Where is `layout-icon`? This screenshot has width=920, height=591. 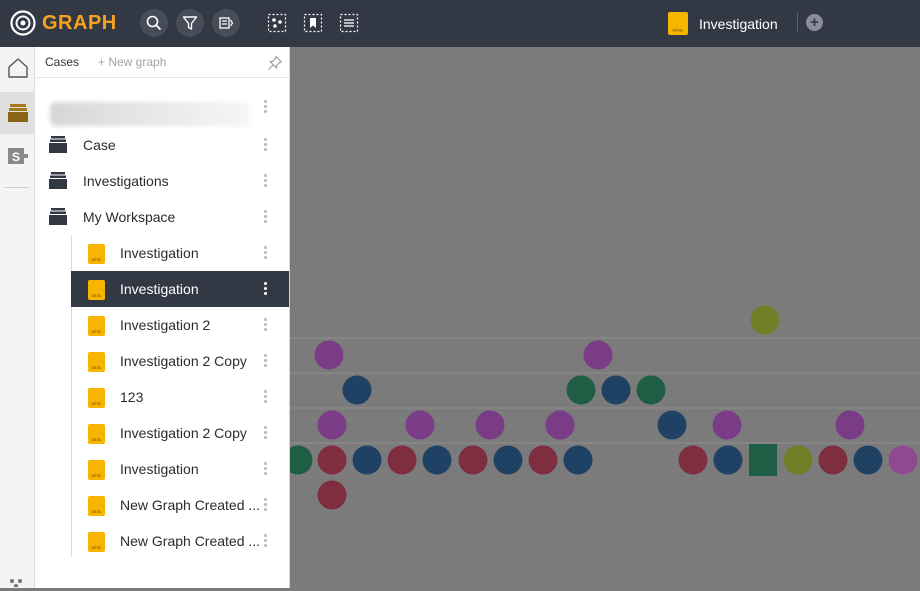 layout-icon is located at coordinates (226, 23).